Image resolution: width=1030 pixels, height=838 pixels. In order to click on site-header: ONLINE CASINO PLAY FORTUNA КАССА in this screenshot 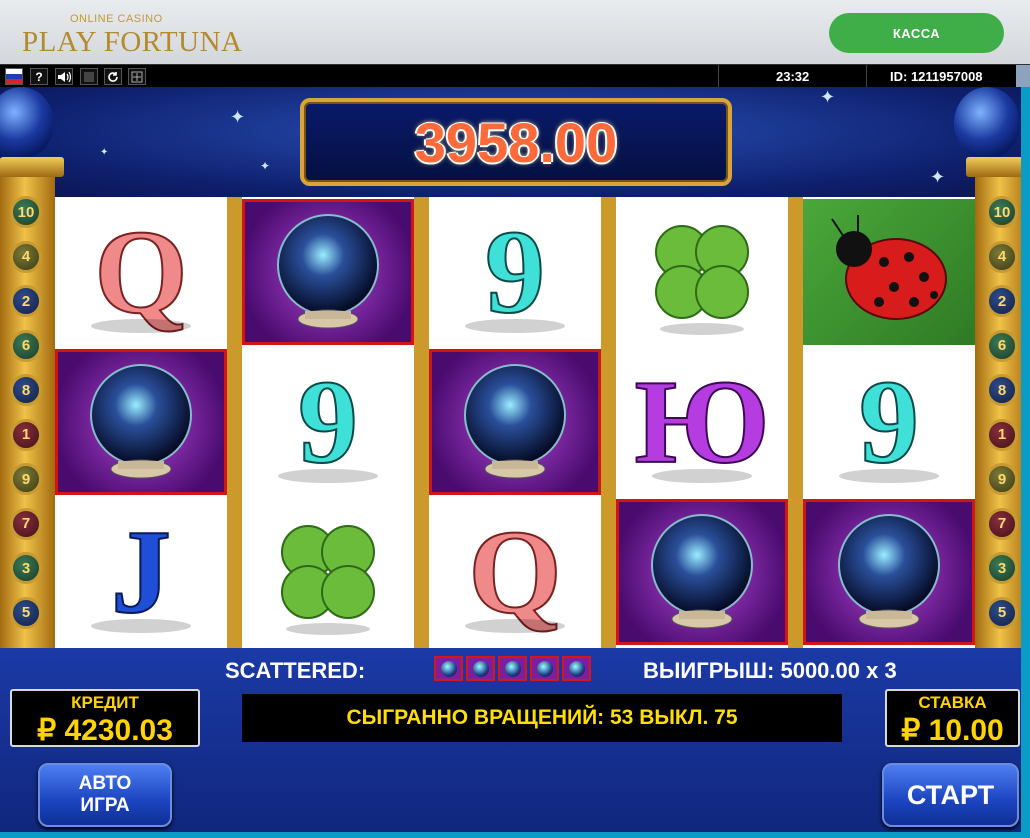, I will do `click(515, 32)`.